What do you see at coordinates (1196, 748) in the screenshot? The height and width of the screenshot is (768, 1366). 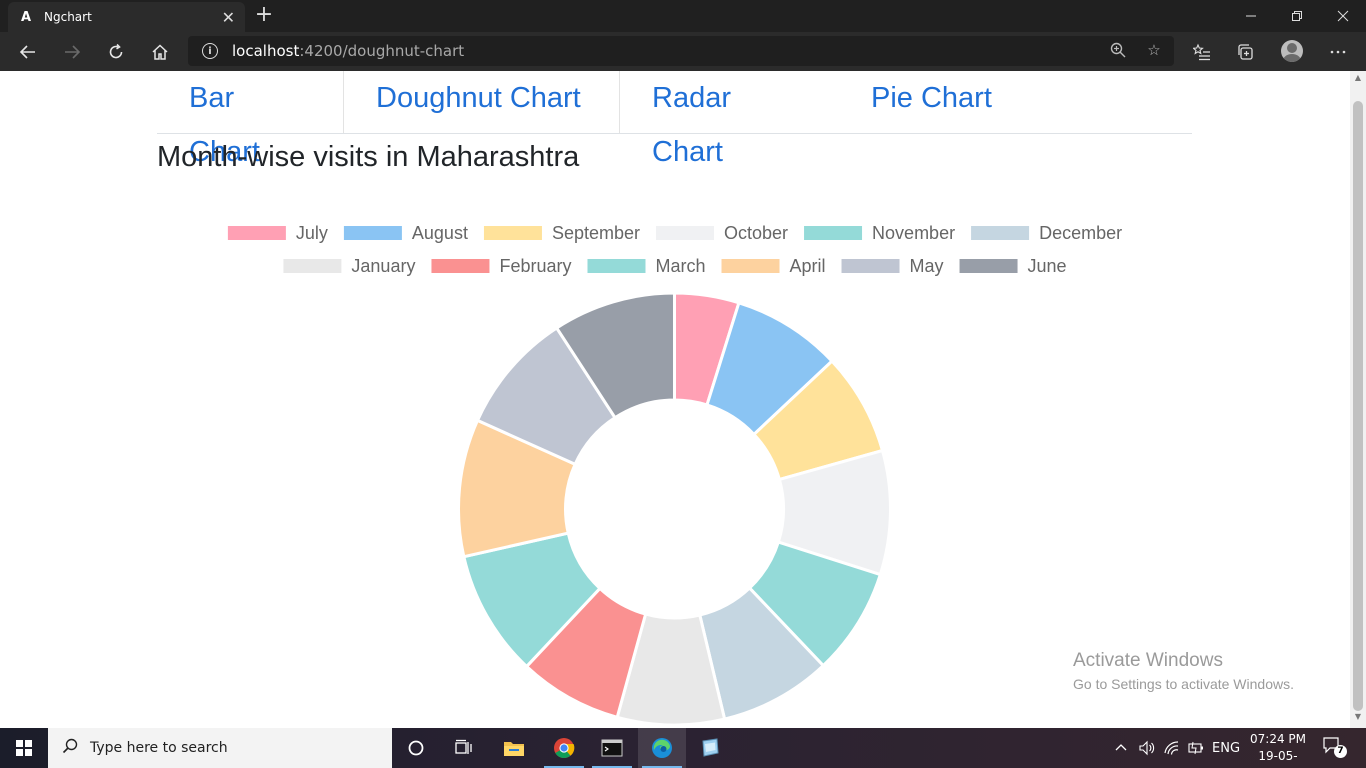 I see `battery-icon` at bounding box center [1196, 748].